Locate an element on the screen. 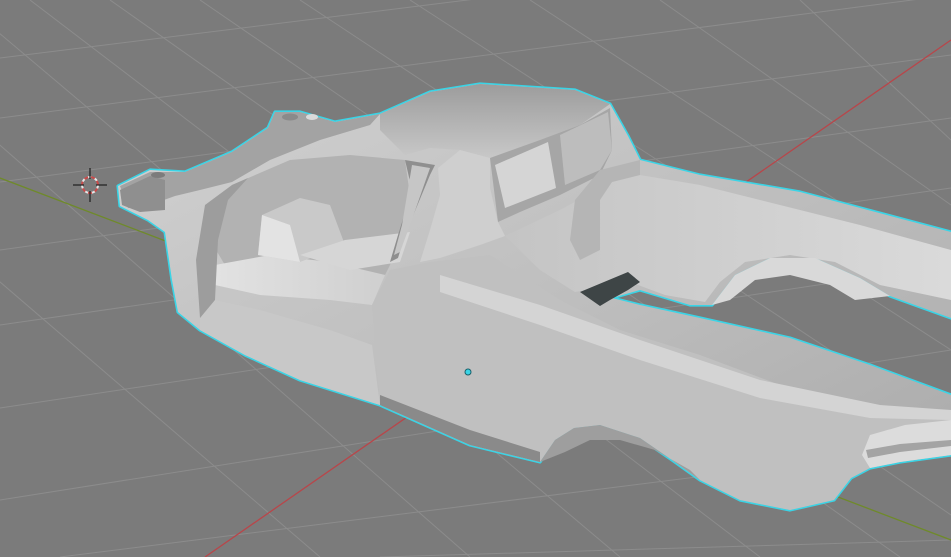  object-origin-icon is located at coordinates (468, 372).